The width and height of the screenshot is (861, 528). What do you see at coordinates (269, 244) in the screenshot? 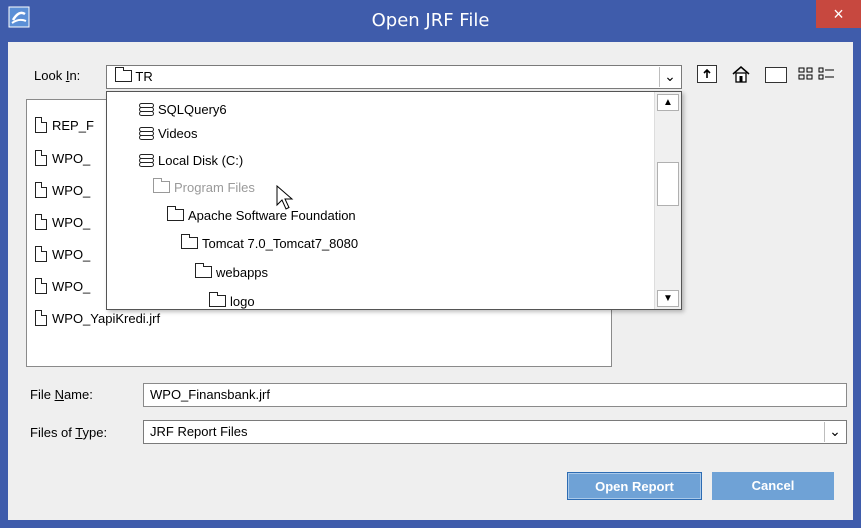
I see `dropdown-item-tomcat: Tomcat 7.0_Tomcat7_8080` at bounding box center [269, 244].